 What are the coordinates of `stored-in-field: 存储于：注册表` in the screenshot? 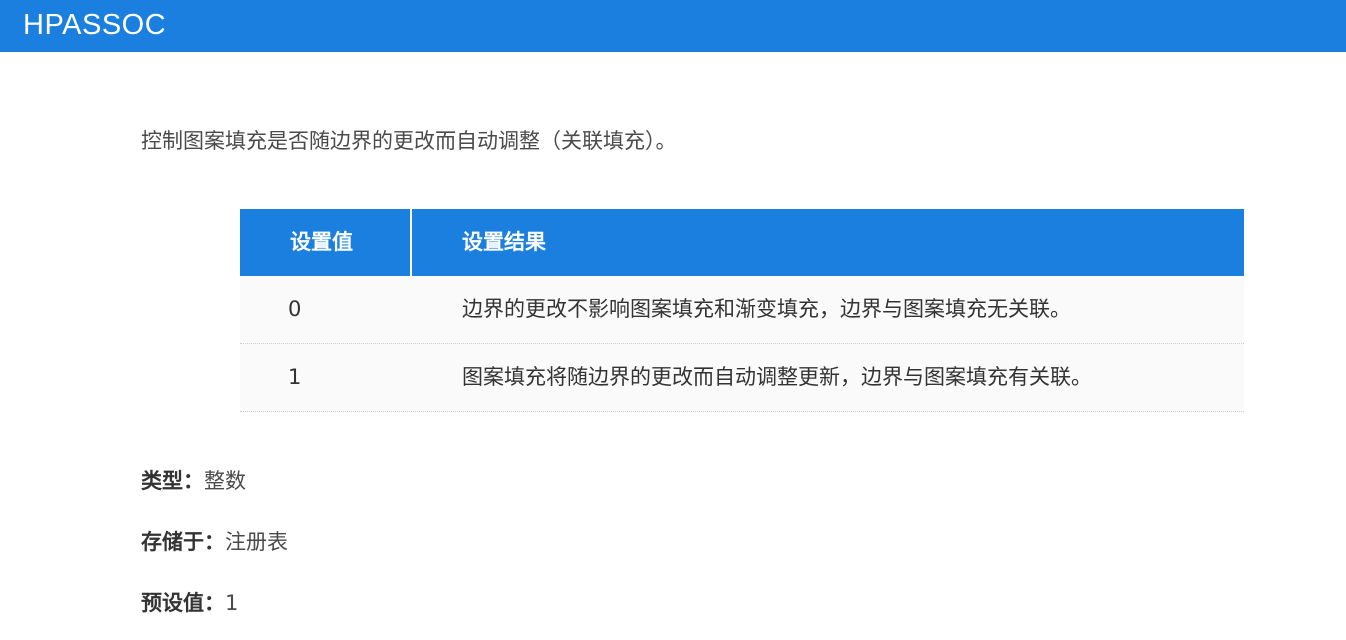 It's located at (214, 542).